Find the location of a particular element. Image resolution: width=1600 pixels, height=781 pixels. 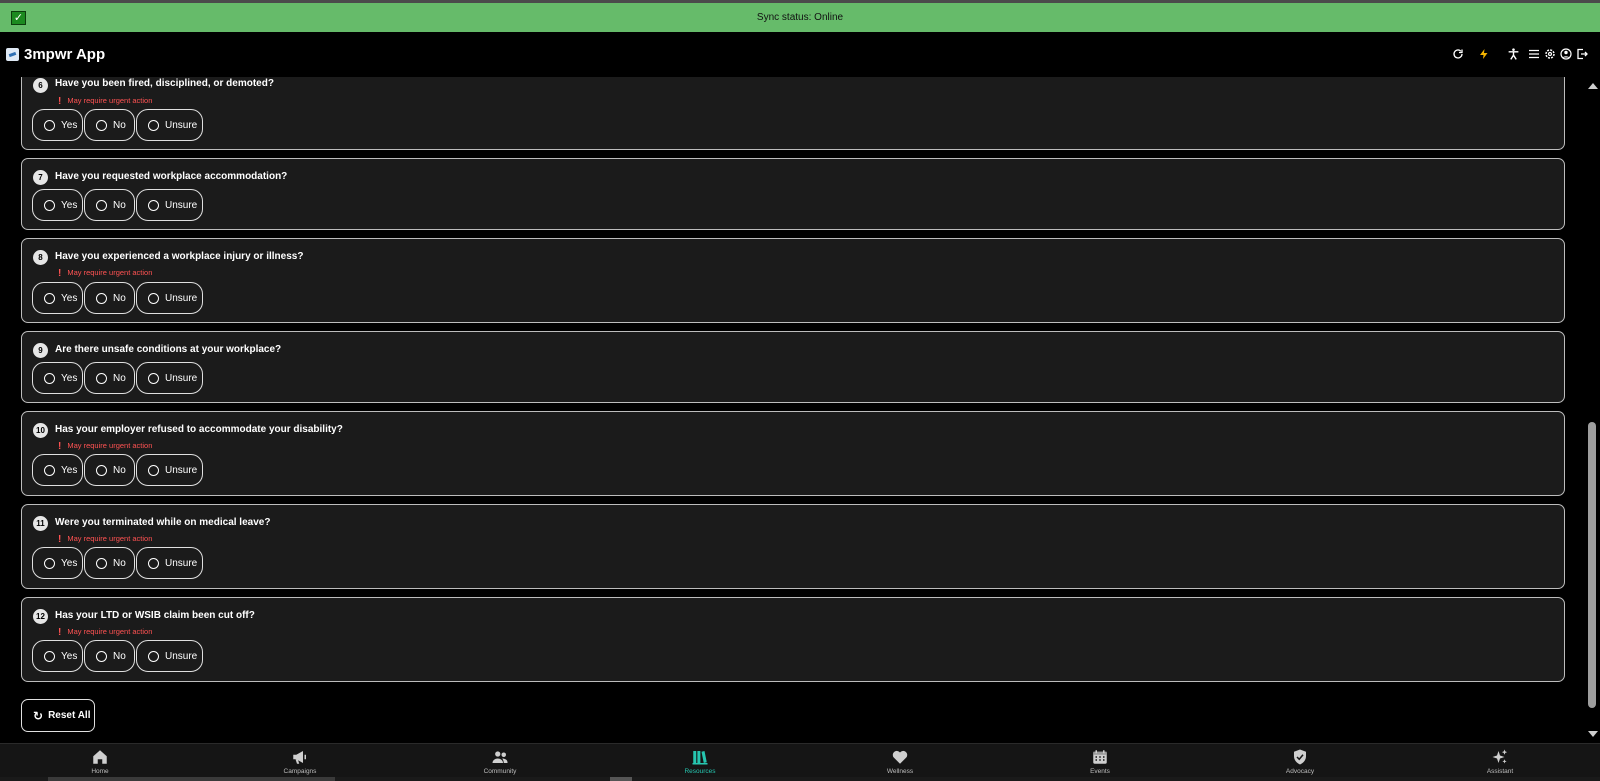

question-number-badge: 6 is located at coordinates (40, 85).